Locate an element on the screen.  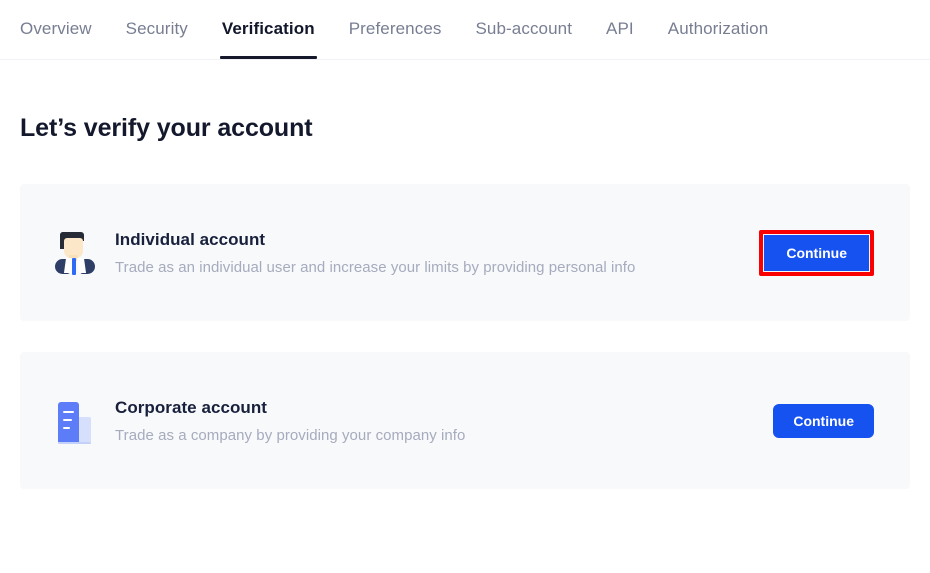
tab-authorization: Authorization is located at coordinates (718, 30).